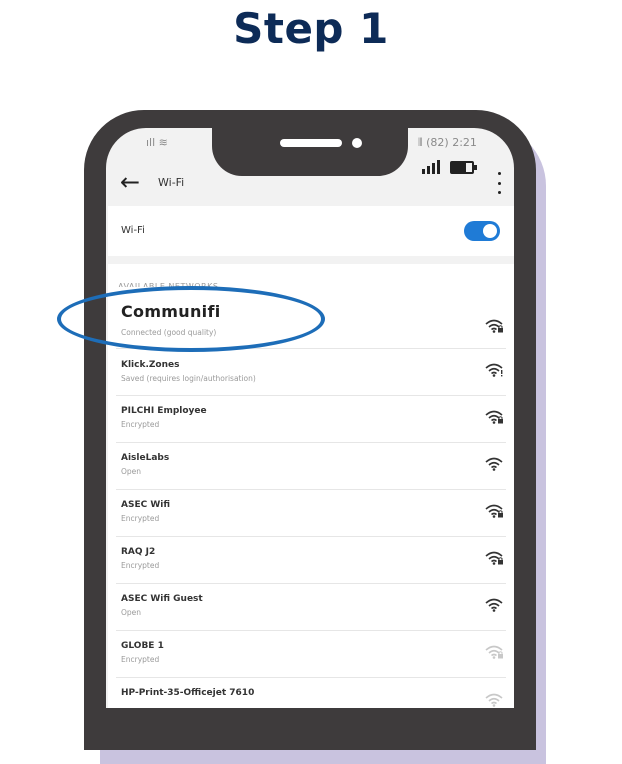 This screenshot has height=764, width=622. What do you see at coordinates (138, 552) in the screenshot?
I see `network-name: RAQ J2` at bounding box center [138, 552].